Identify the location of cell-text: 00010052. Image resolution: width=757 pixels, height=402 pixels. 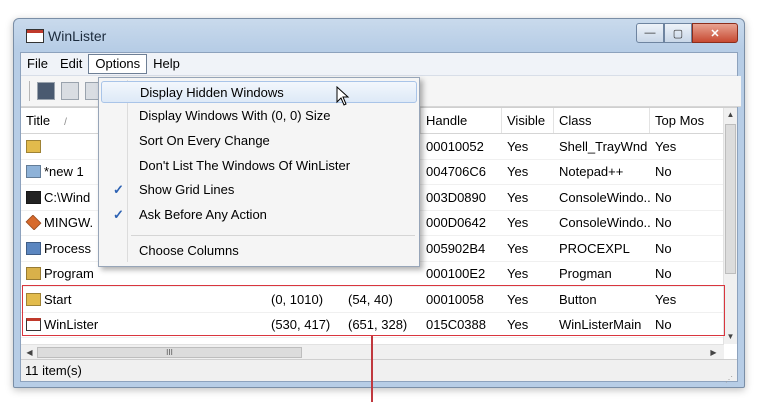
(455, 146).